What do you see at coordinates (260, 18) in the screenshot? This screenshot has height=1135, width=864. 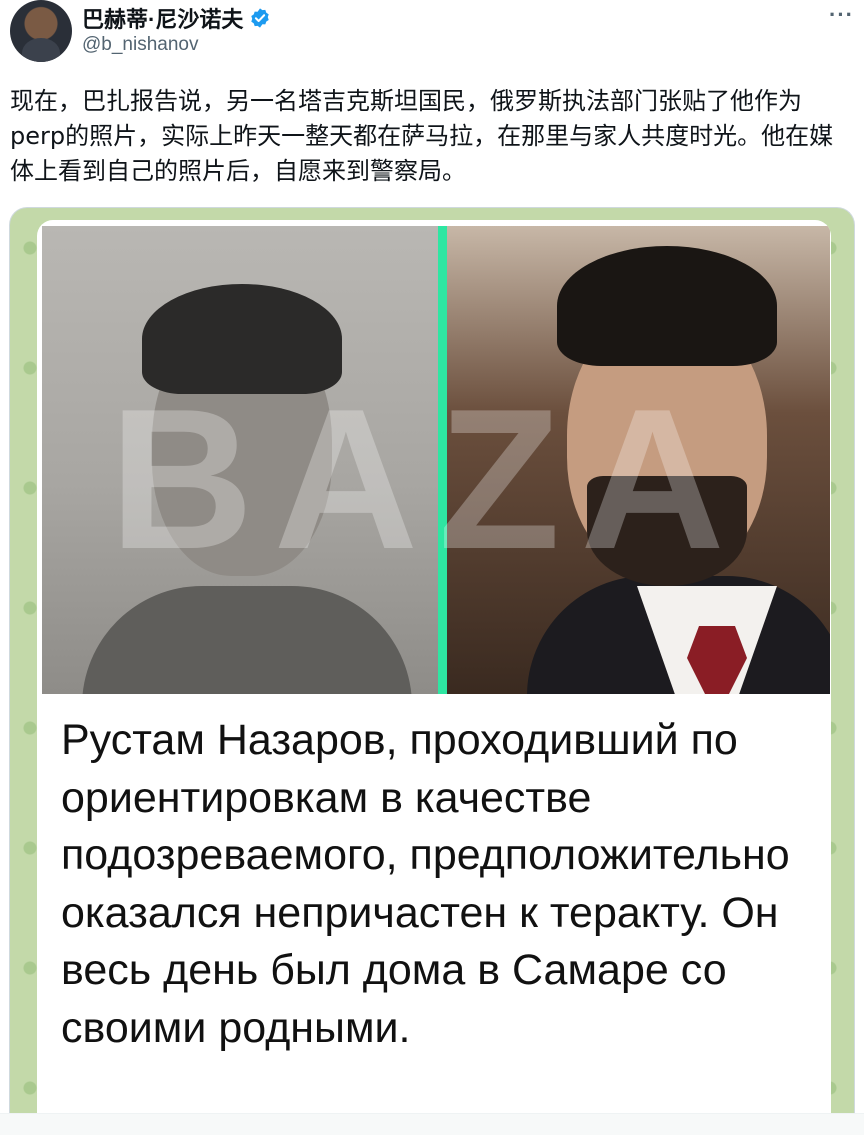 I see `verified-badge-icon` at bounding box center [260, 18].